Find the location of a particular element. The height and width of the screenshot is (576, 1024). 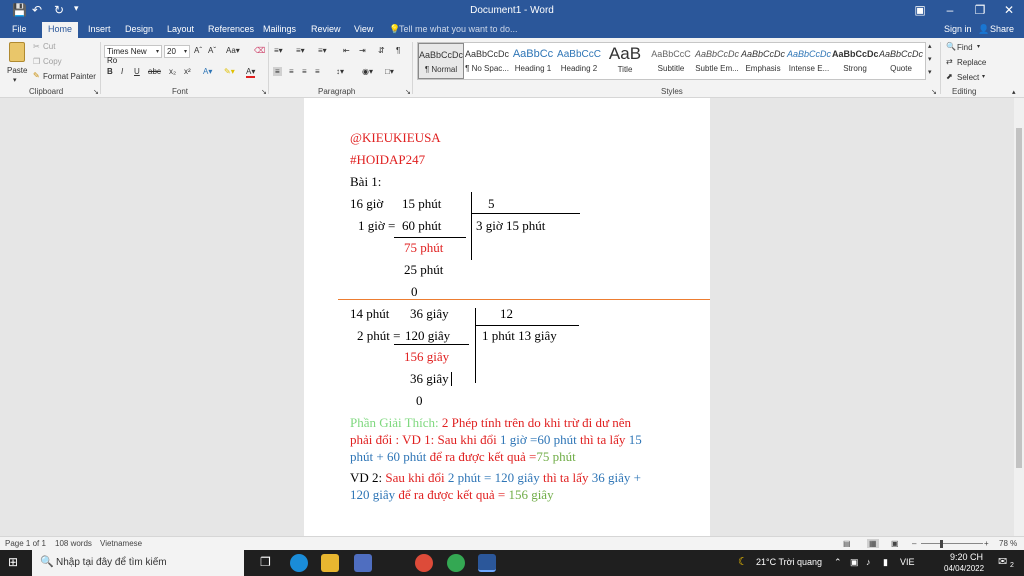

close-icon: ✕ is located at coordinates (1009, 10).